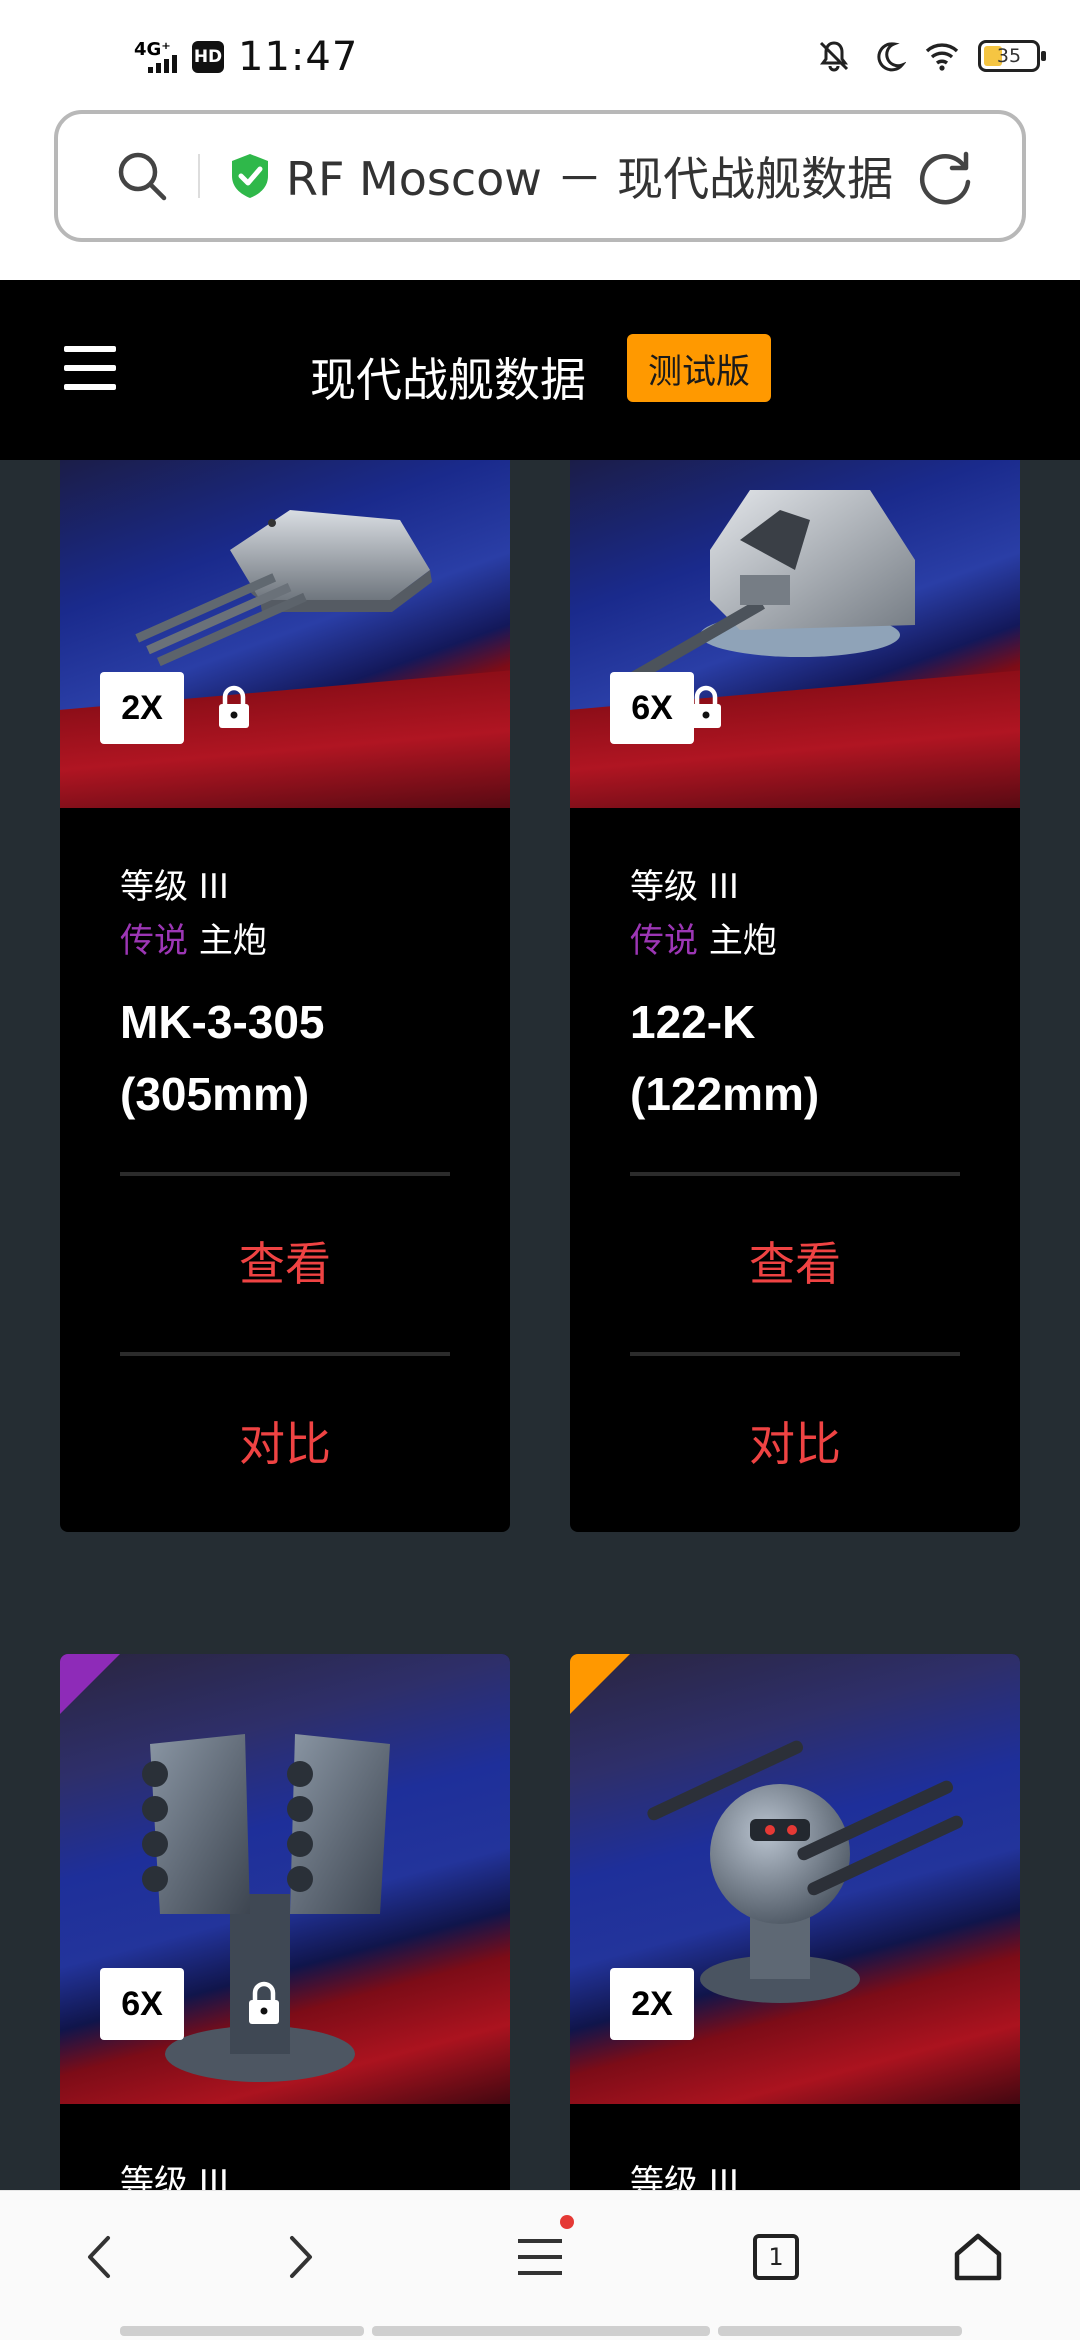  I want to click on moon-icon, so click(891, 57).